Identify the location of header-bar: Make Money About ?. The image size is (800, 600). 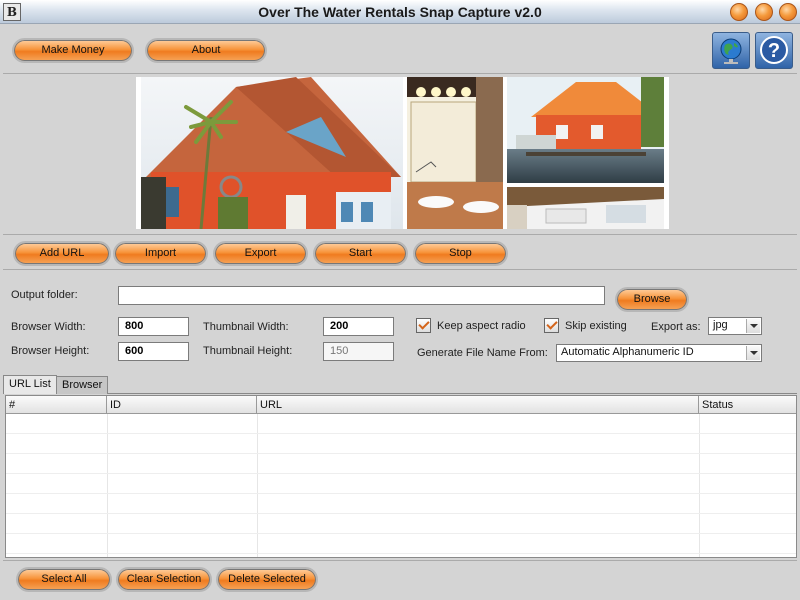
(400, 51).